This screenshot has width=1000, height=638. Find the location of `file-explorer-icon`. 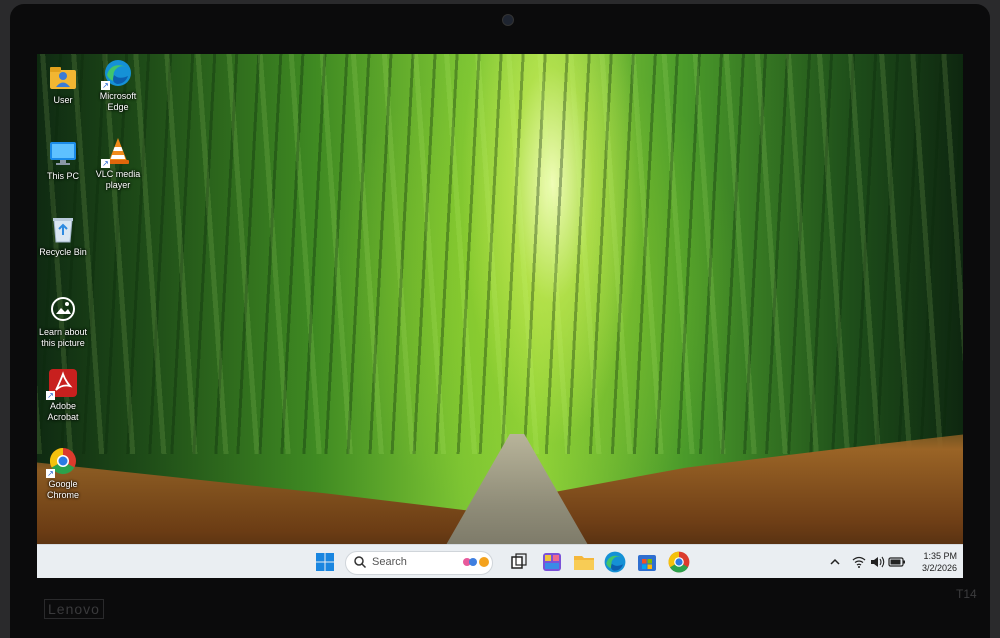

file-explorer-icon is located at coordinates (584, 563).